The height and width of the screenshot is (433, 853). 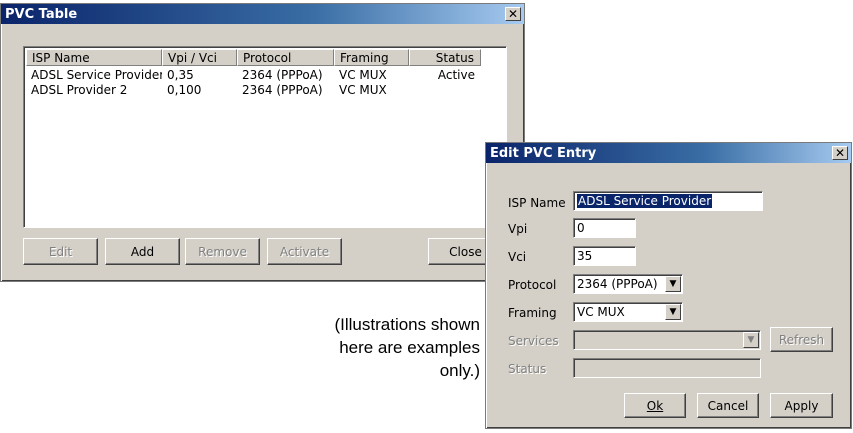 What do you see at coordinates (667, 368) in the screenshot?
I see `status-field` at bounding box center [667, 368].